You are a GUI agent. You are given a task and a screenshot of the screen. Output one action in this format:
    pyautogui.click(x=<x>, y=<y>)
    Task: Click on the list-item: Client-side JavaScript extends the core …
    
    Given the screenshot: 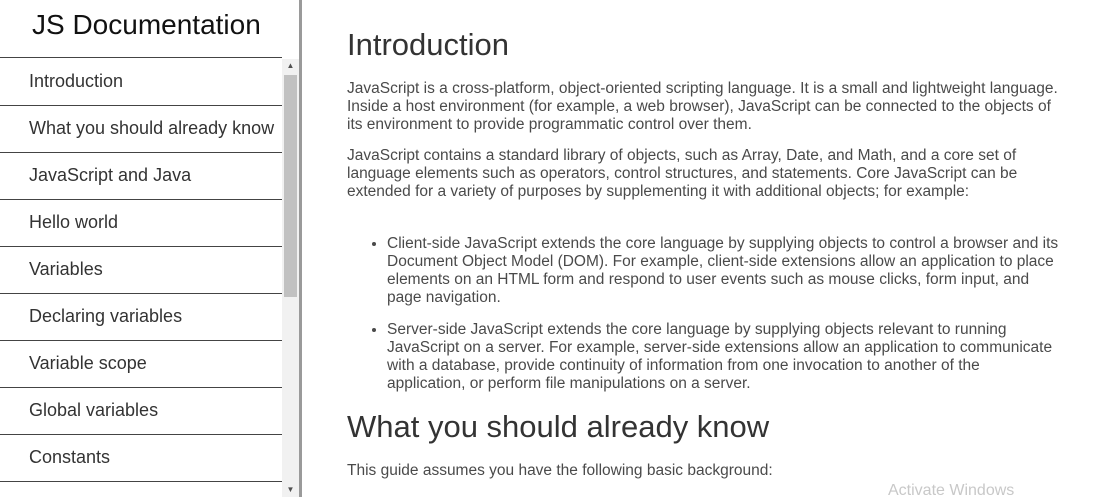 What is the action you would take?
    pyautogui.click(x=724, y=271)
    